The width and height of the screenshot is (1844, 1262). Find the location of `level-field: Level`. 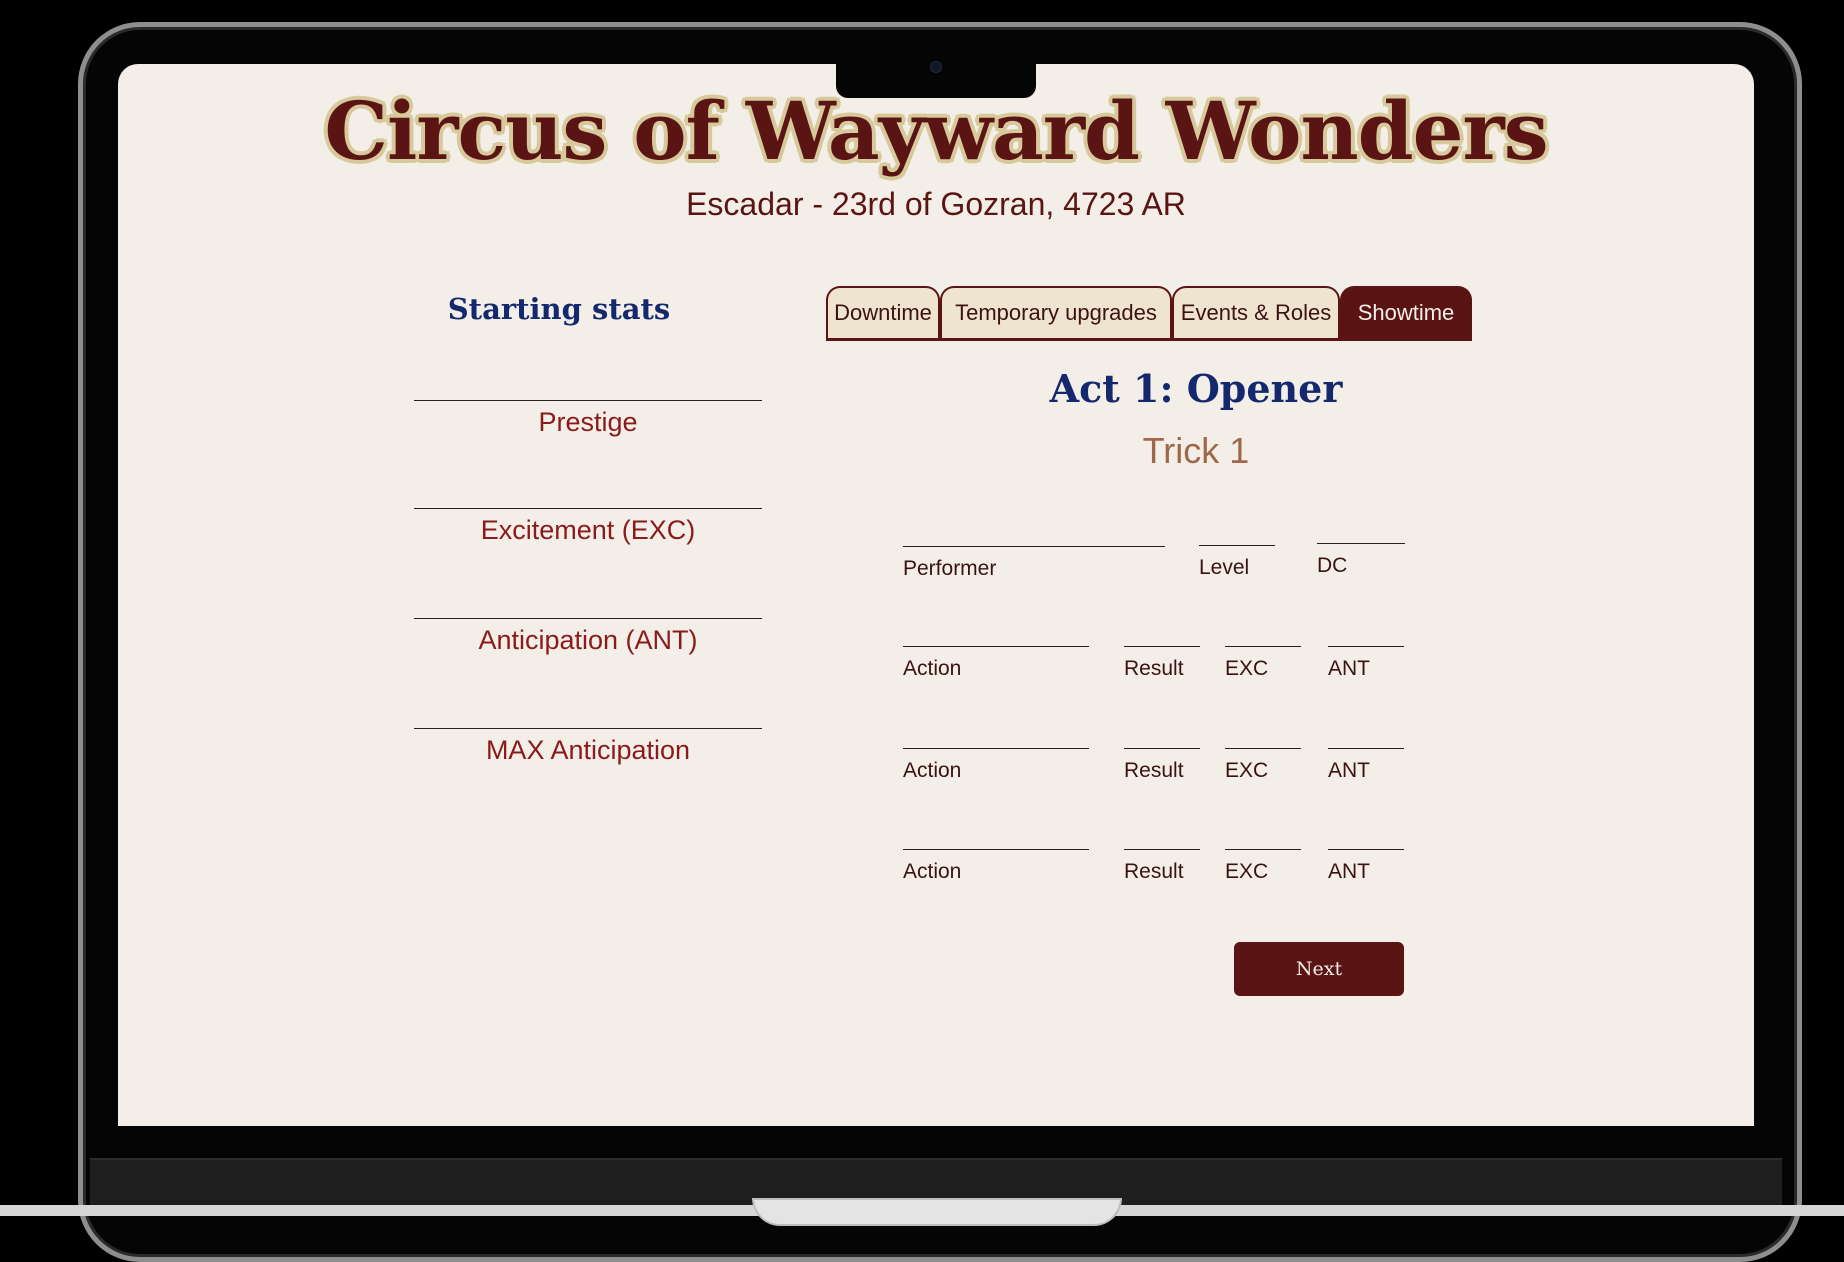

level-field: Level is located at coordinates (1237, 562).